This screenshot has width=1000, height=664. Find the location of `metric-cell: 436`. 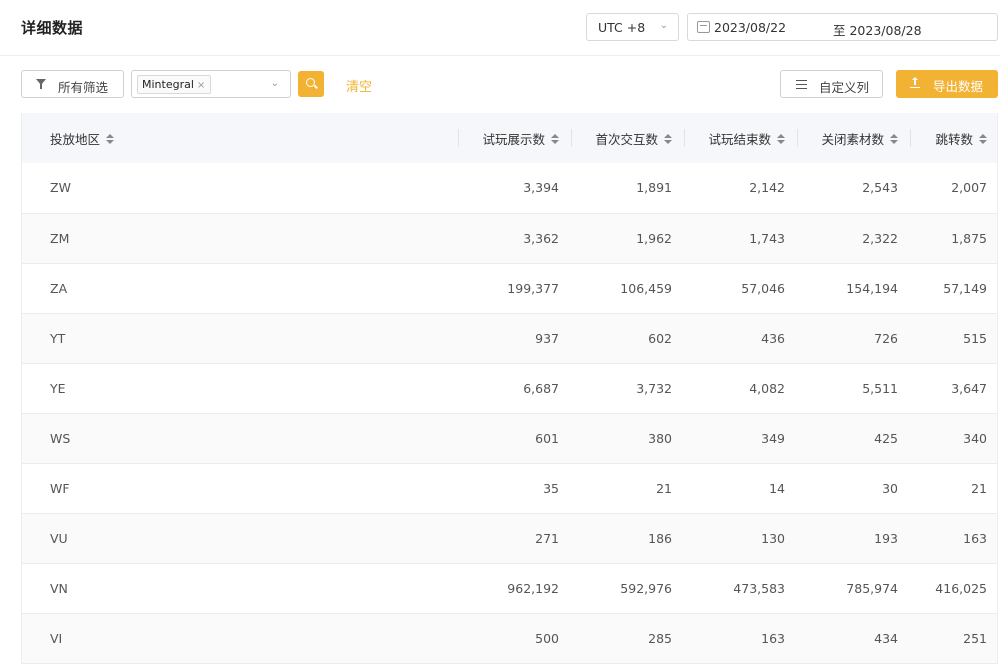

metric-cell: 436 is located at coordinates (773, 338).